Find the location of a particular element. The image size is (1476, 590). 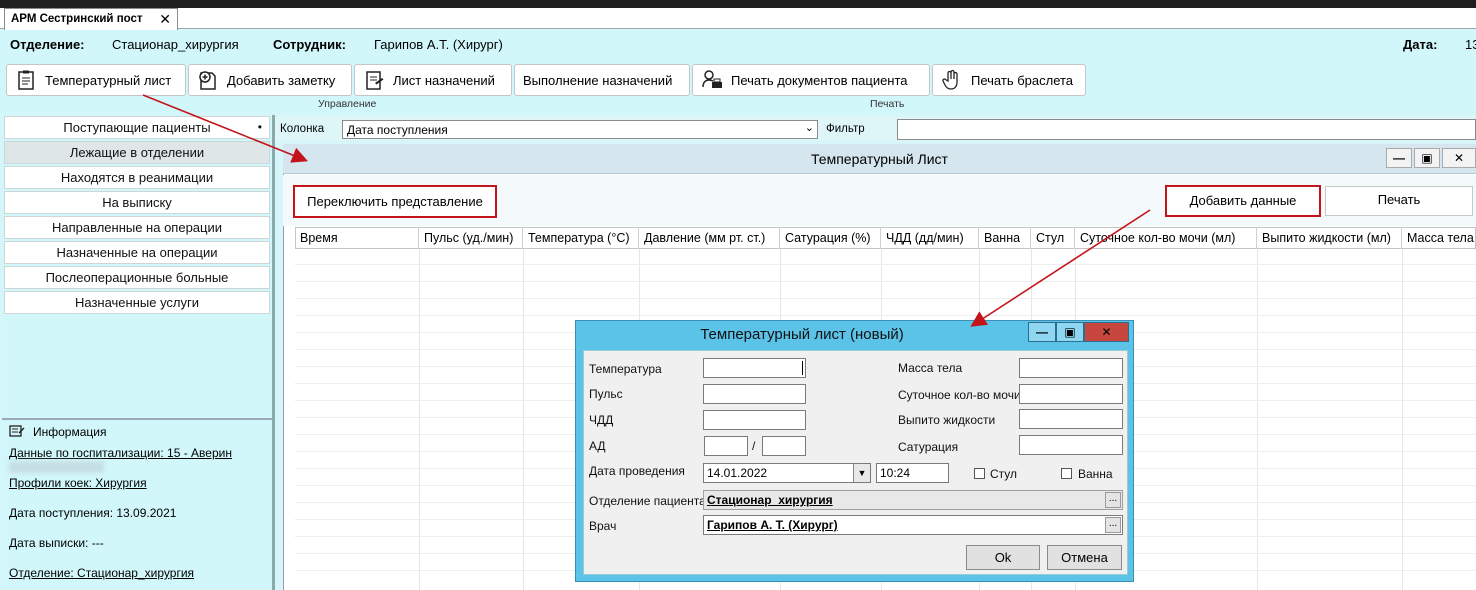

print-bracelet-button: Печать браслета is located at coordinates (1009, 80).